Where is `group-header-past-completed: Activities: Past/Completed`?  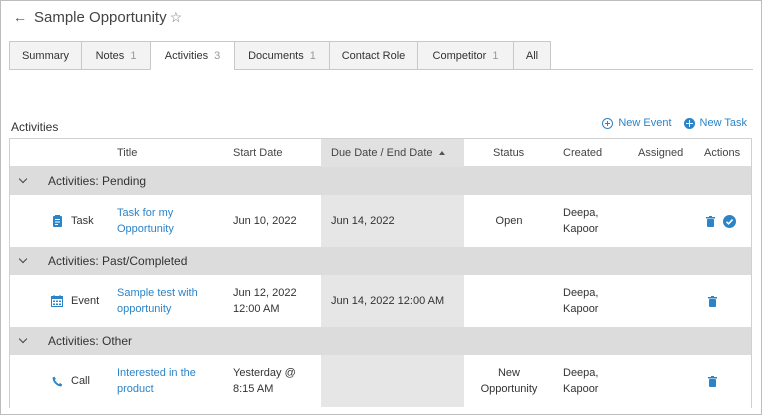 group-header-past-completed: Activities: Past/Completed is located at coordinates (380, 261).